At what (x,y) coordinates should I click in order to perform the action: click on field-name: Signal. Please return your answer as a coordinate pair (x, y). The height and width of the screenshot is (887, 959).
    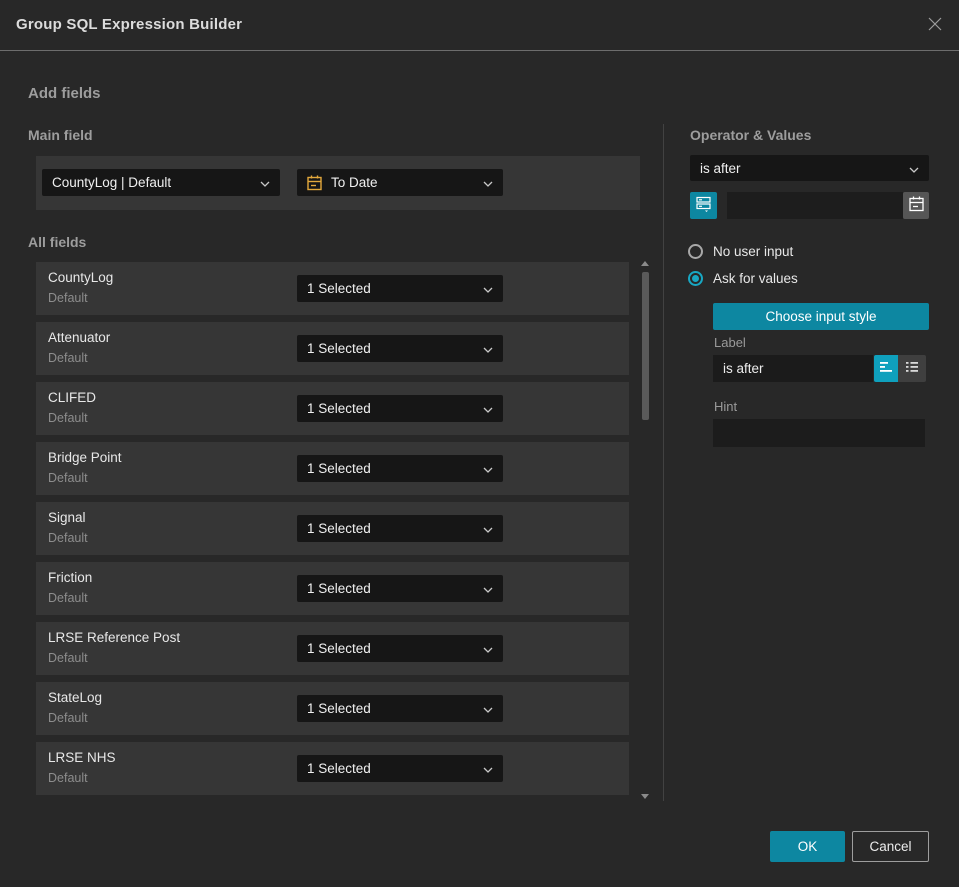
    Looking at the image, I should click on (67, 517).